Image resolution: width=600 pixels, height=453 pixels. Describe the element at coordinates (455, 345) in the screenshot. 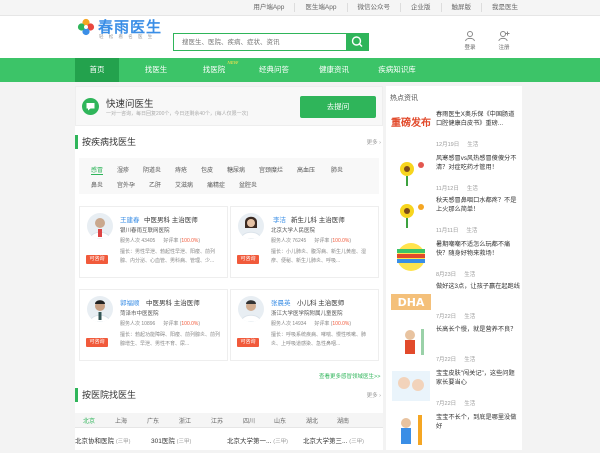

I see `news-item: 长高长个慢，就是营养不良？ 7月22日 生活` at that location.